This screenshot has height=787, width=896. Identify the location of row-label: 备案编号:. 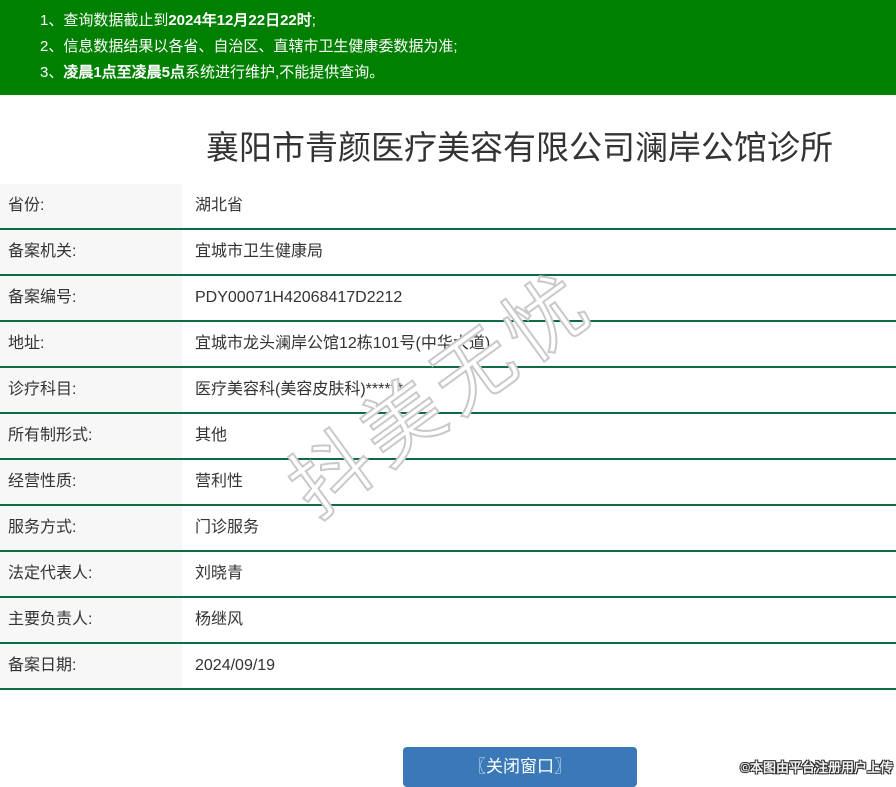
(91, 298).